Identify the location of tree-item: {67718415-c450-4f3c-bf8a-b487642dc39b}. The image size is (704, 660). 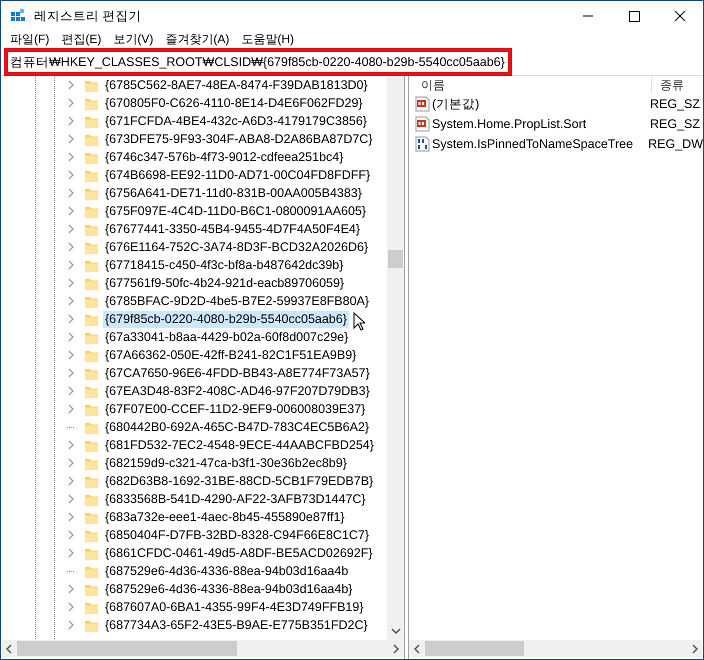
(224, 265).